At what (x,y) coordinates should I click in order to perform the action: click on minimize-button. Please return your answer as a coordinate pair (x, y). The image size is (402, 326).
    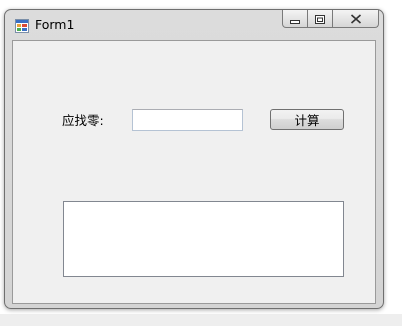
    Looking at the image, I should click on (295, 19).